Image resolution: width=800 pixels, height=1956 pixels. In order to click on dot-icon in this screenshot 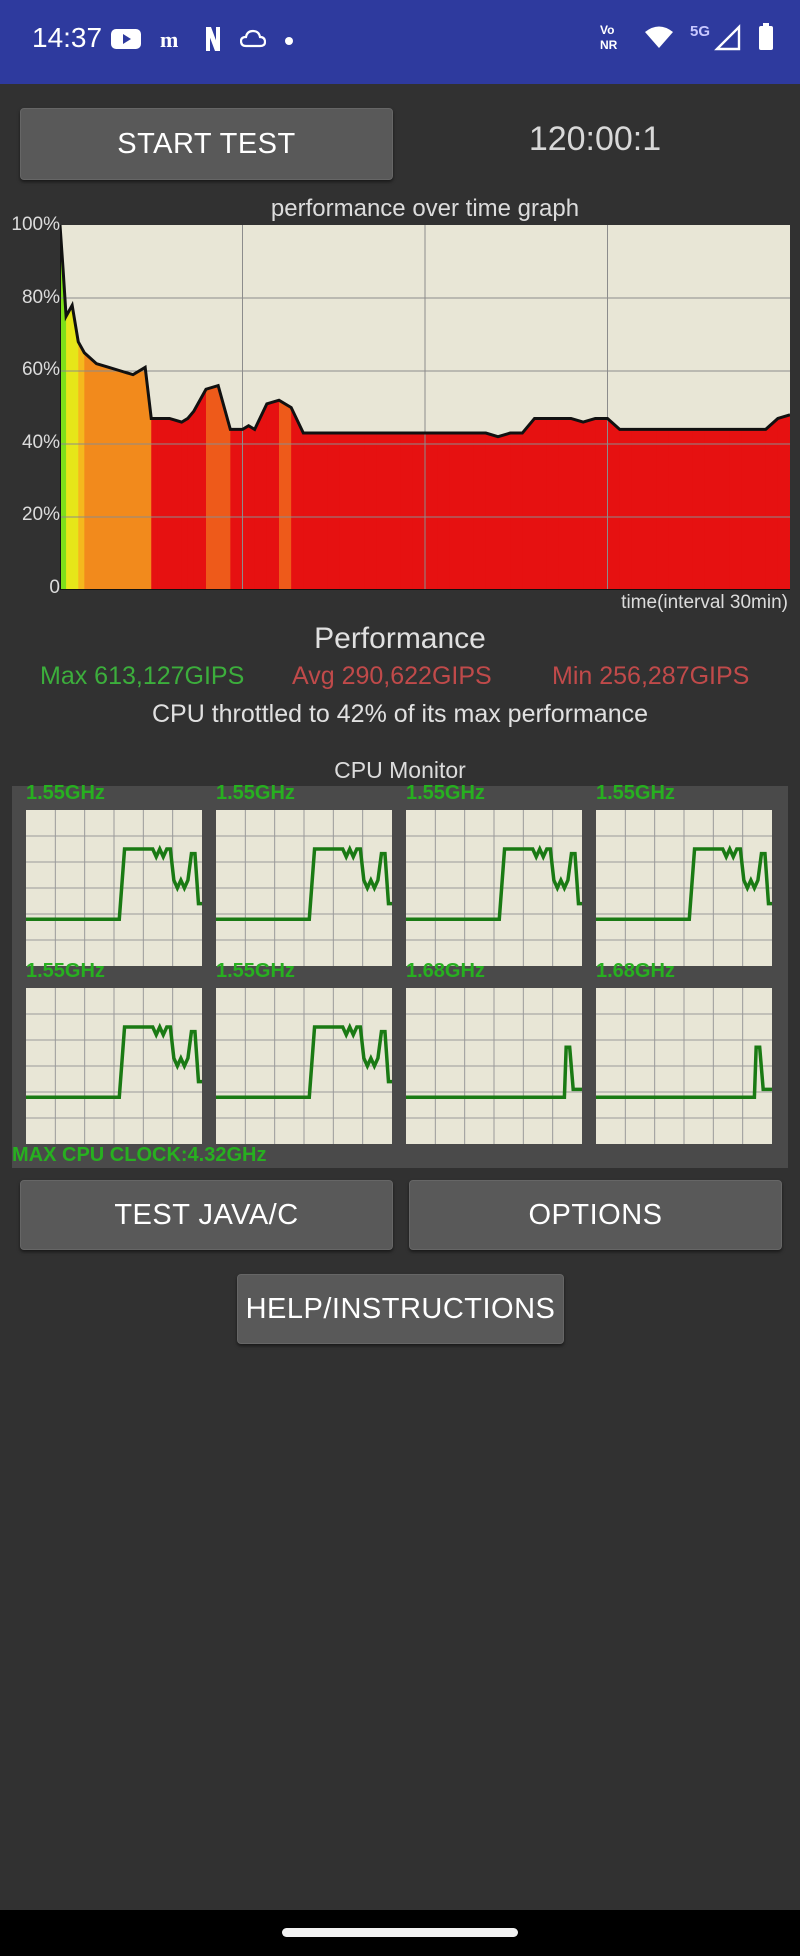, I will do `click(289, 42)`.